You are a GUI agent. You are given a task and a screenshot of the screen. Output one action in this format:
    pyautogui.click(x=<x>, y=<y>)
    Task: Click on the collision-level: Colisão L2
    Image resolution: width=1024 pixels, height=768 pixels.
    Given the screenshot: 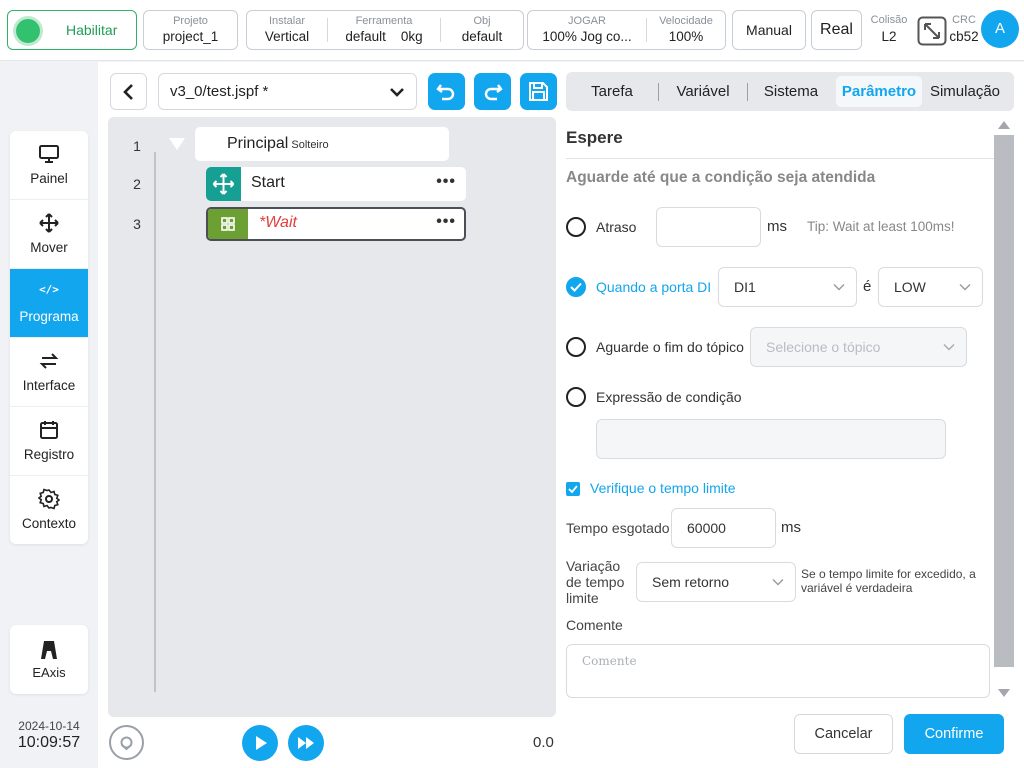 What is the action you would take?
    pyautogui.click(x=889, y=29)
    